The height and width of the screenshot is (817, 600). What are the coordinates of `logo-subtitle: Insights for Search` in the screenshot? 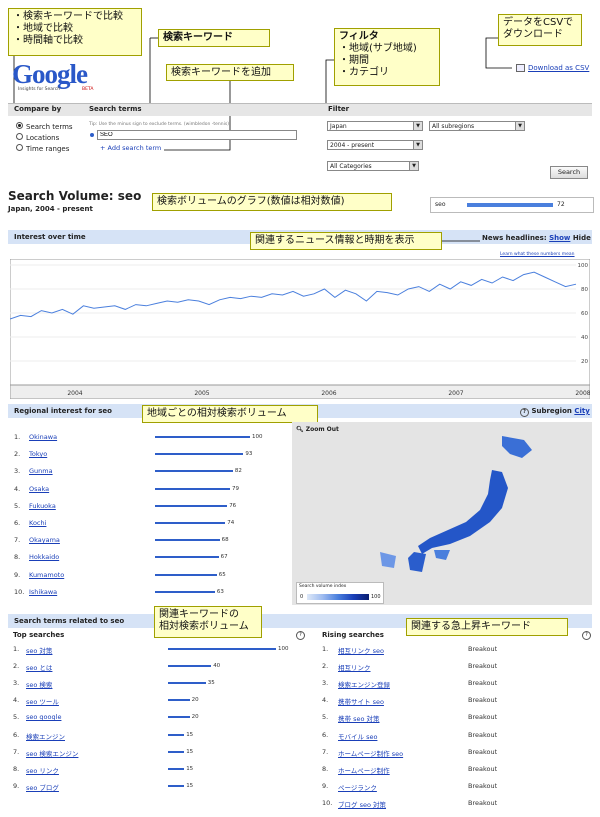 It's located at (39, 89).